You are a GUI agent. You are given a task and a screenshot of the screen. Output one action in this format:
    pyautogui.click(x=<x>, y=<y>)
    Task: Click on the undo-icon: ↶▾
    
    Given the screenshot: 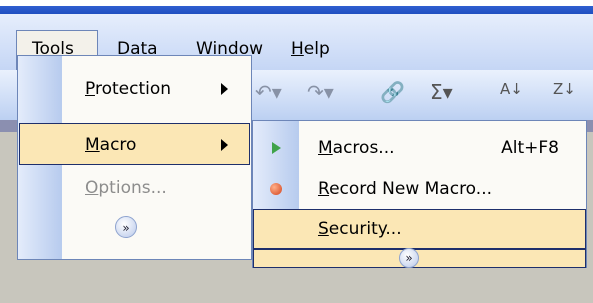 What is the action you would take?
    pyautogui.click(x=268, y=92)
    